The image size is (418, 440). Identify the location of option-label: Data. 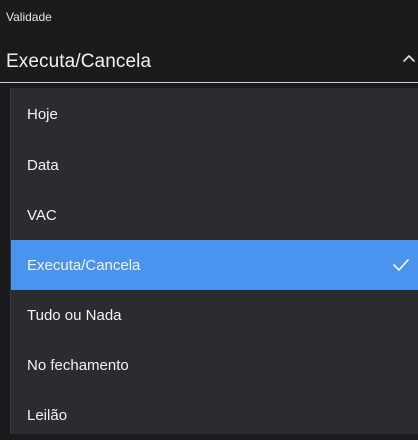
(43, 165).